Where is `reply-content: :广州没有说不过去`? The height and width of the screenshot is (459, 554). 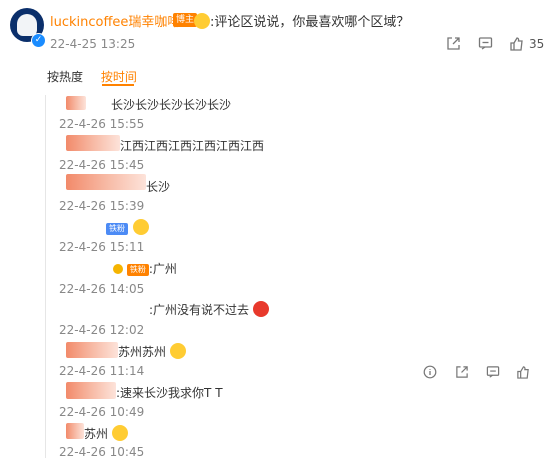
reply-content: :广州没有说不过去 is located at coordinates (209, 309).